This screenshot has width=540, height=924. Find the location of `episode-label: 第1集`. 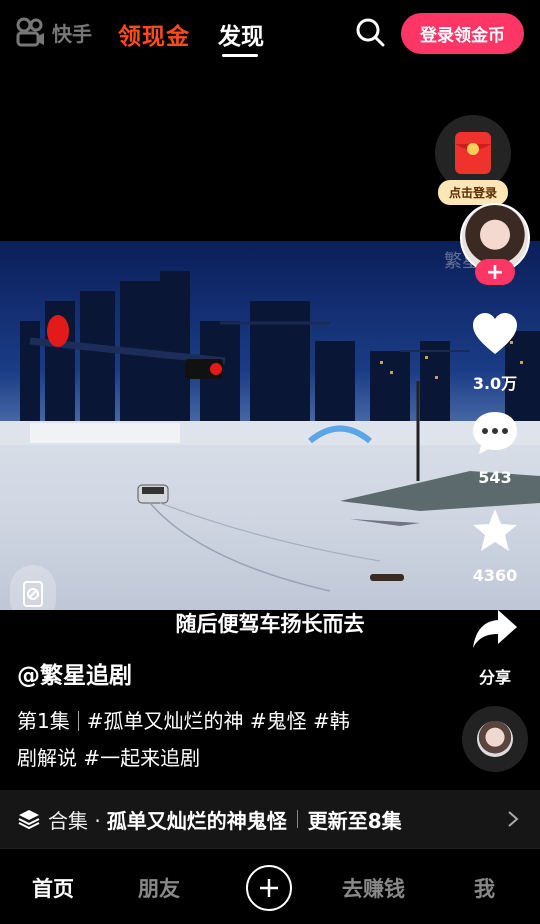

episode-label: 第1集 is located at coordinates (43, 721).